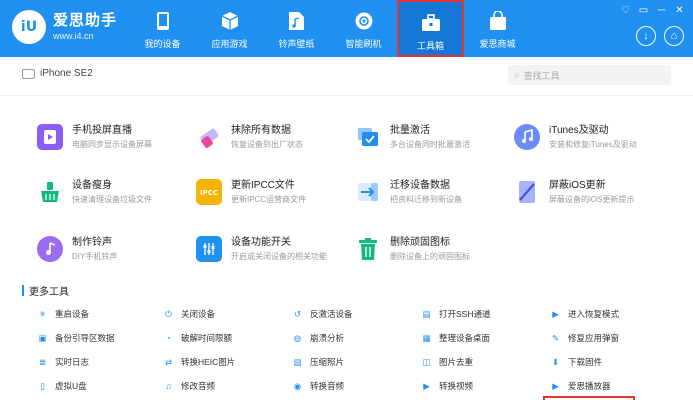 The height and width of the screenshot is (400, 693). I want to click on more-tool-heic-convert: ⇄ 转换HEIC图片, so click(199, 362).